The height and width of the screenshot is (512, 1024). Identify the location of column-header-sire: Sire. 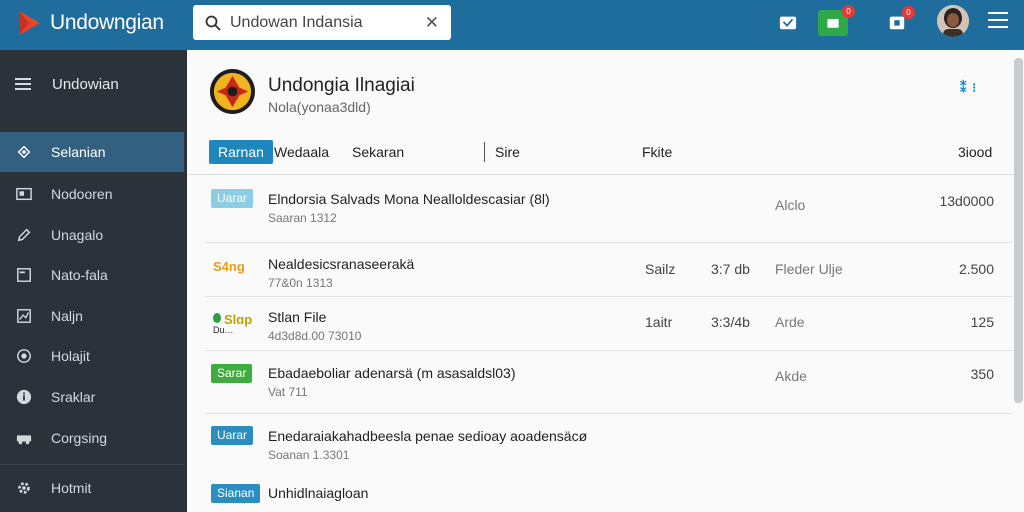
(507, 152).